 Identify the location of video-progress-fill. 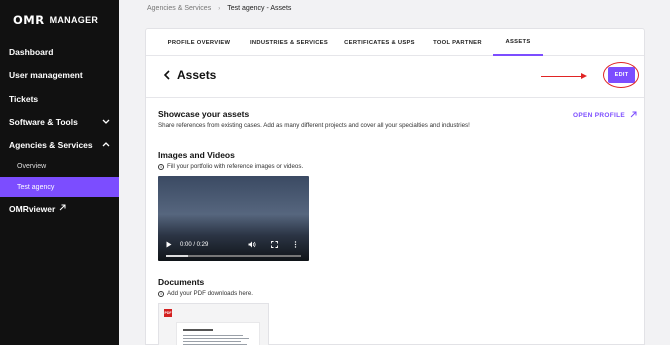
(177, 256).